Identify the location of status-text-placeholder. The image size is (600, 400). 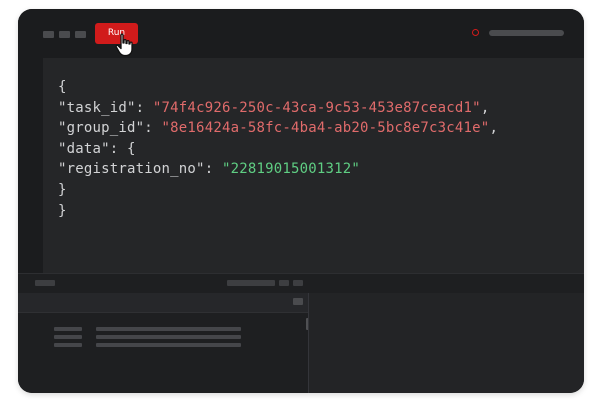
(526, 33).